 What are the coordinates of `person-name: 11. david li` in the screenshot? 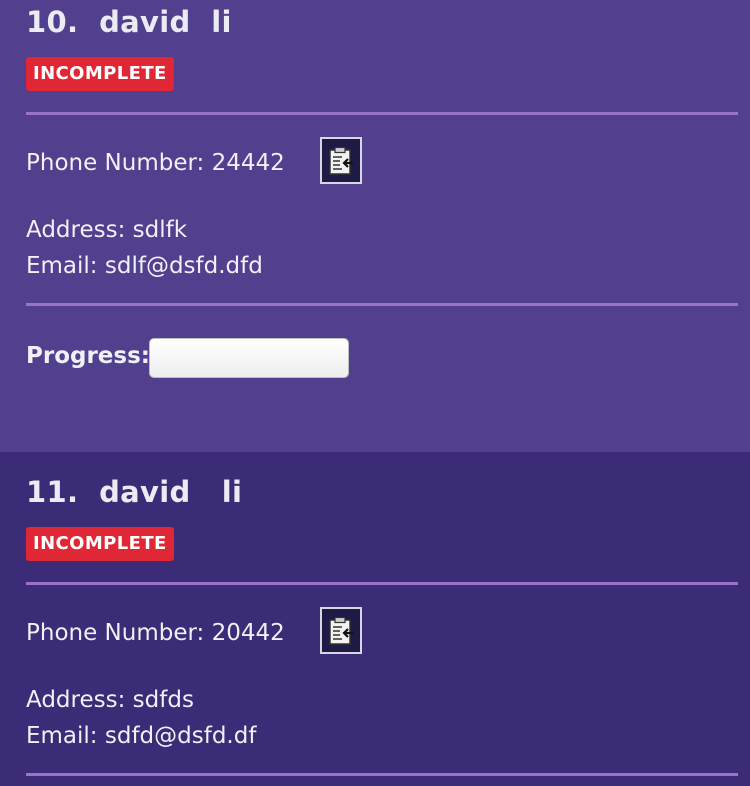 It's located at (134, 492).